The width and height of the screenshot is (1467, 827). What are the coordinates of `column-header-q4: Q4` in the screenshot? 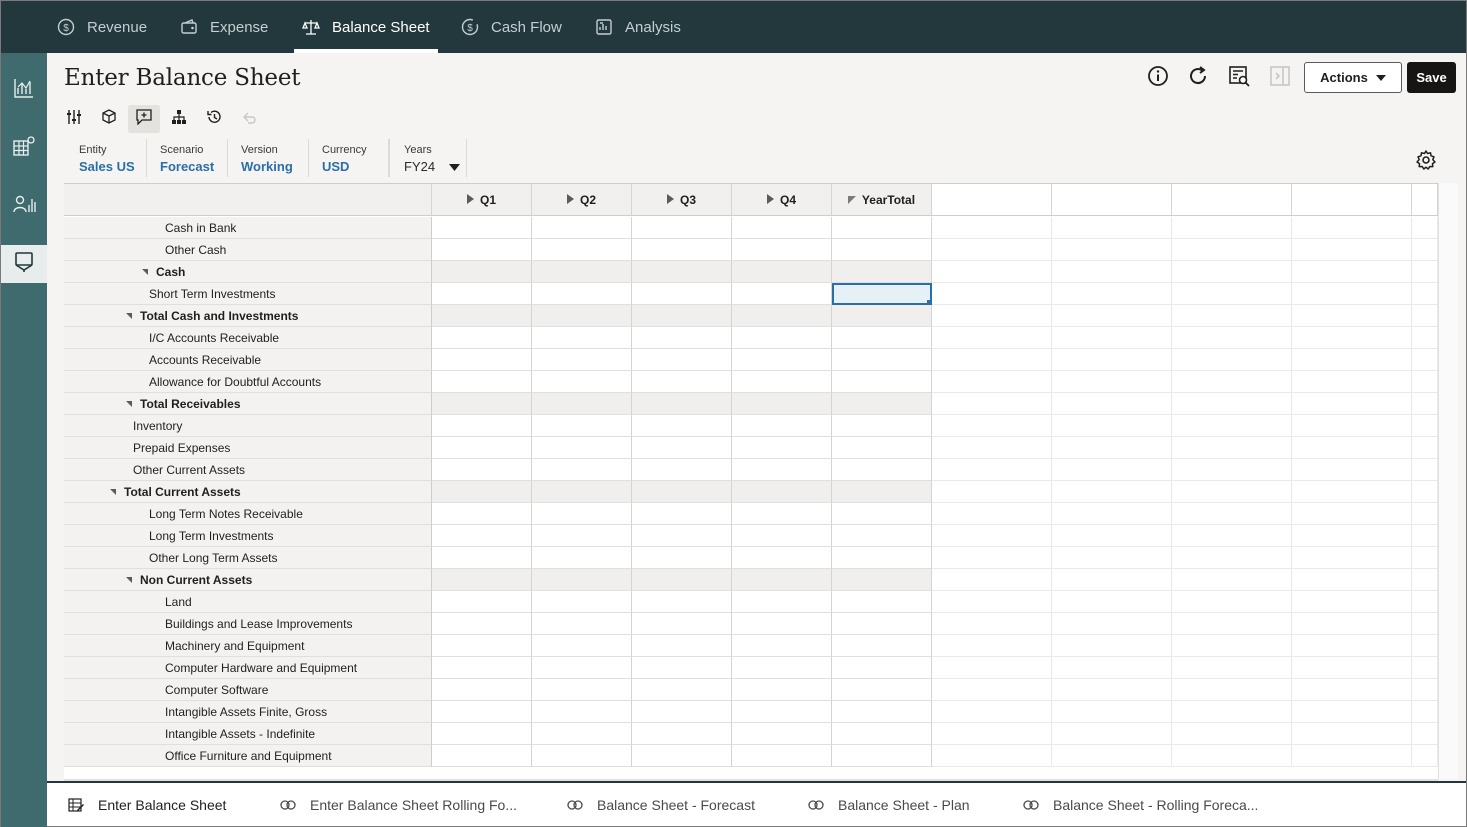 It's located at (782, 200).